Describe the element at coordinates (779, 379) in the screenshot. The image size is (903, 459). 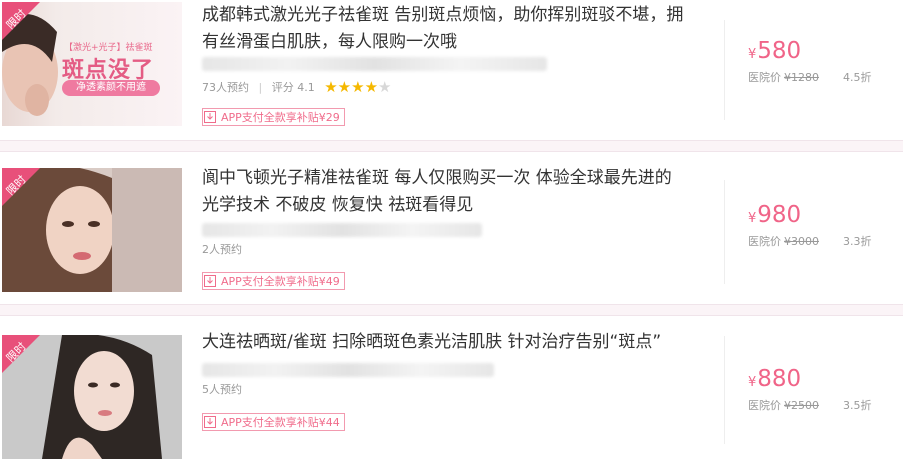
I see `price-value: 880` at that location.